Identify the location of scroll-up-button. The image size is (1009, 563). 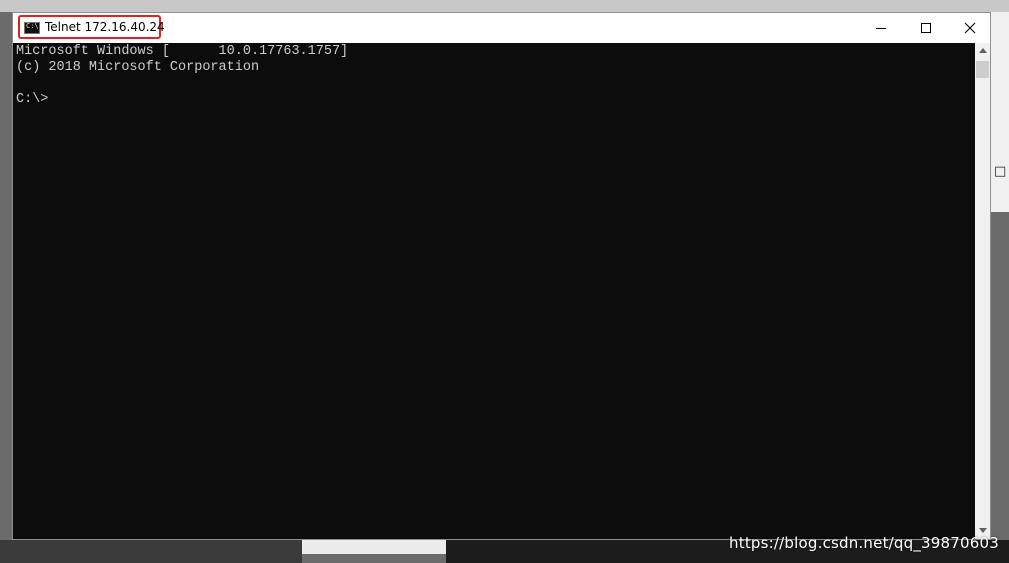
(982, 51).